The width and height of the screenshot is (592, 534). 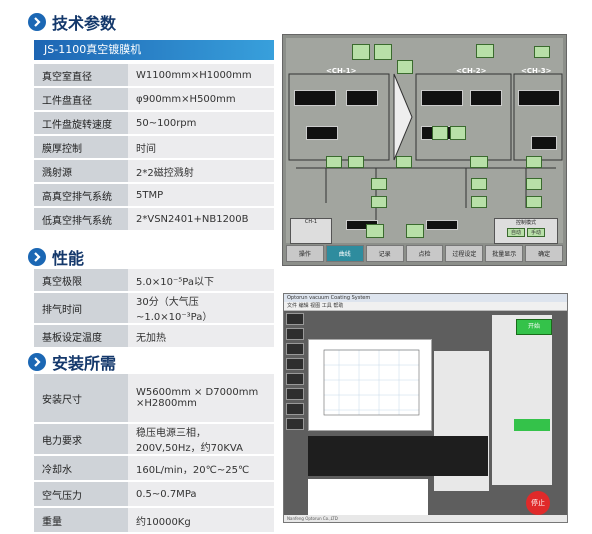 What do you see at coordinates (154, 439) in the screenshot?
I see `spec-row: 电力要求 稳压电源三相，200V,50Hz，约70KVA` at bounding box center [154, 439].